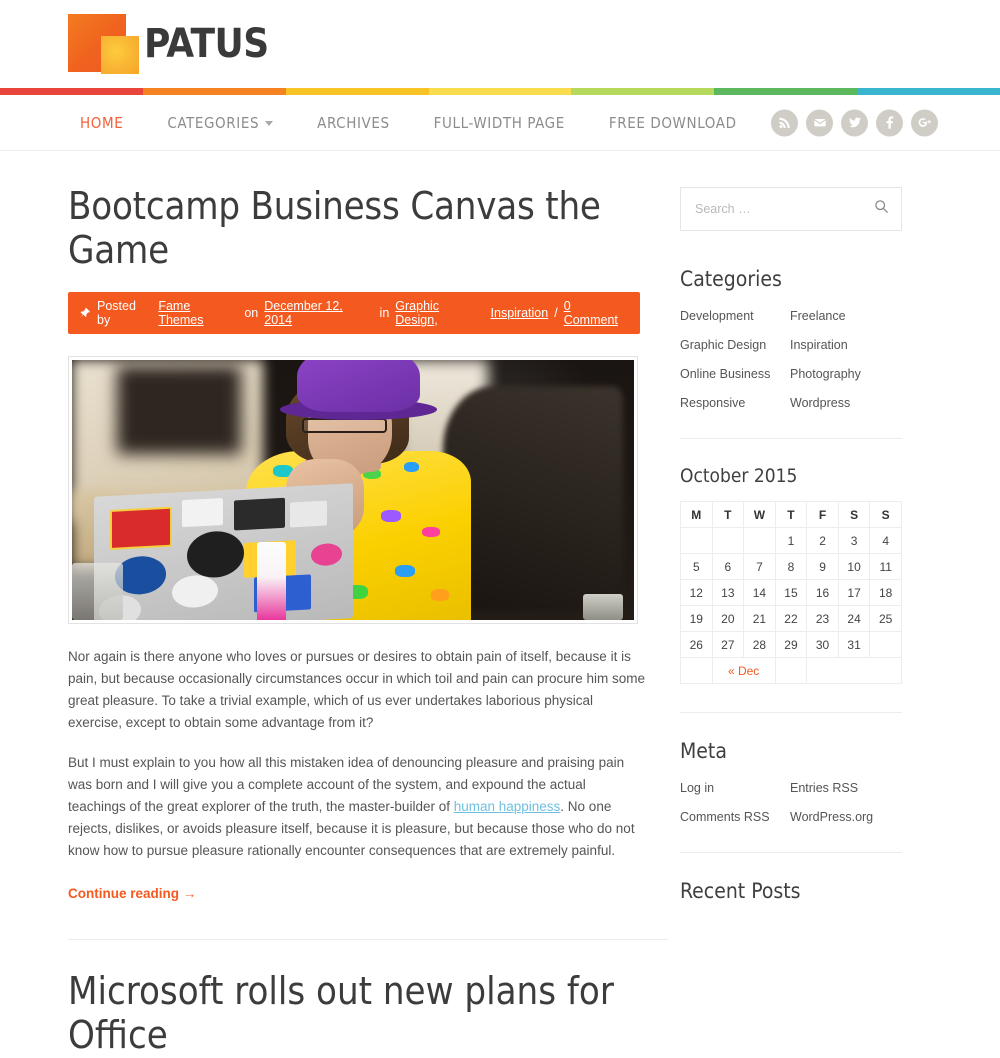 This screenshot has height=1058, width=1000. What do you see at coordinates (271, 581) in the screenshot?
I see `scene-pink-bottle` at bounding box center [271, 581].